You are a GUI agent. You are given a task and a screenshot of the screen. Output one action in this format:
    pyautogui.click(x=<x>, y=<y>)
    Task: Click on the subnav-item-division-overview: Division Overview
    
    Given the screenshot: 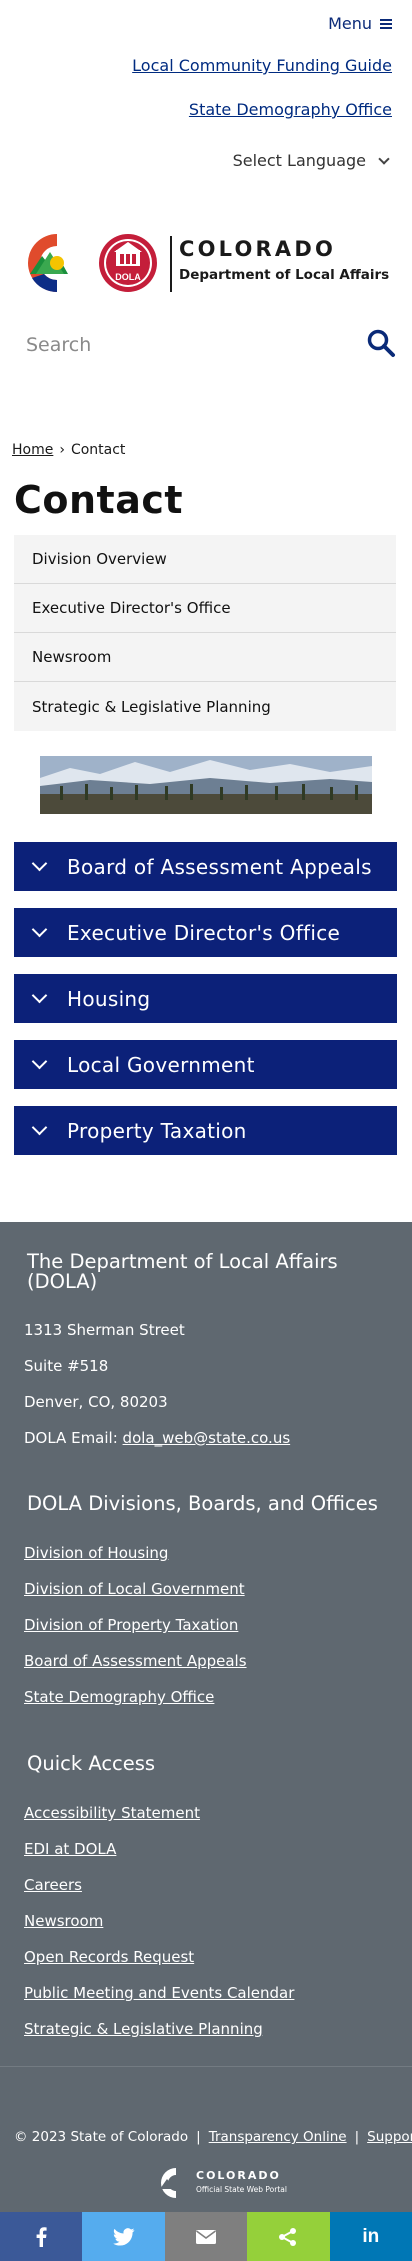 What is the action you would take?
    pyautogui.click(x=205, y=559)
    